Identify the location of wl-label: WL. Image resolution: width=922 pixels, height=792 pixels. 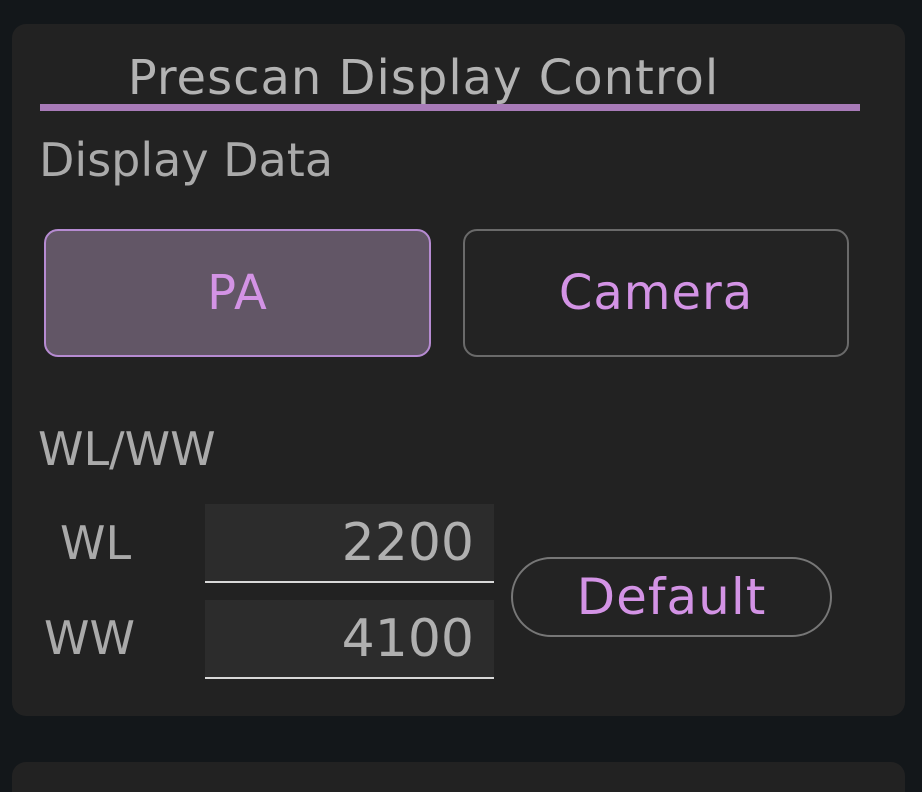
(96, 543).